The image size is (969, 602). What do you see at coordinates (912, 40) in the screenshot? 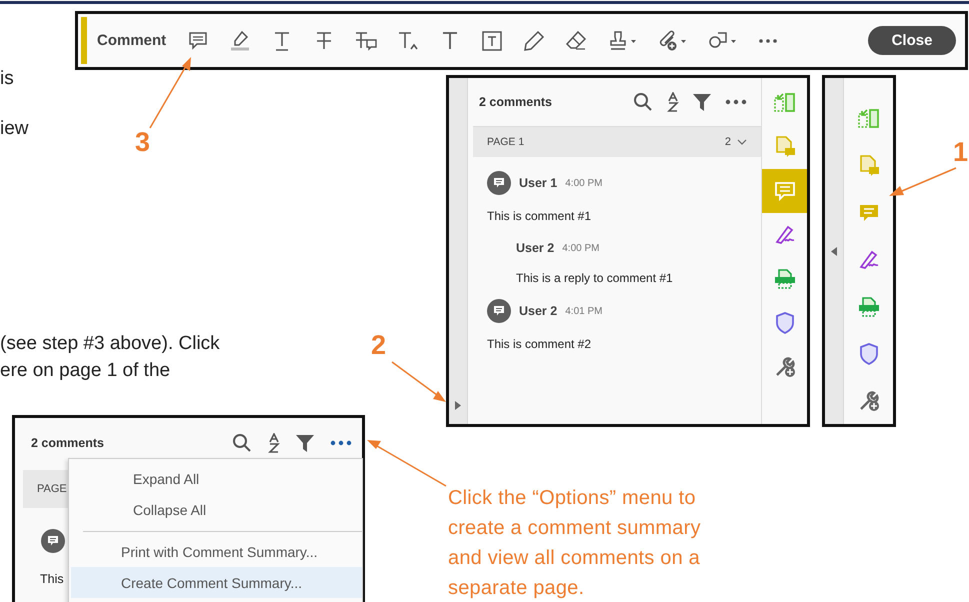
I see `close-button: Close` at bounding box center [912, 40].